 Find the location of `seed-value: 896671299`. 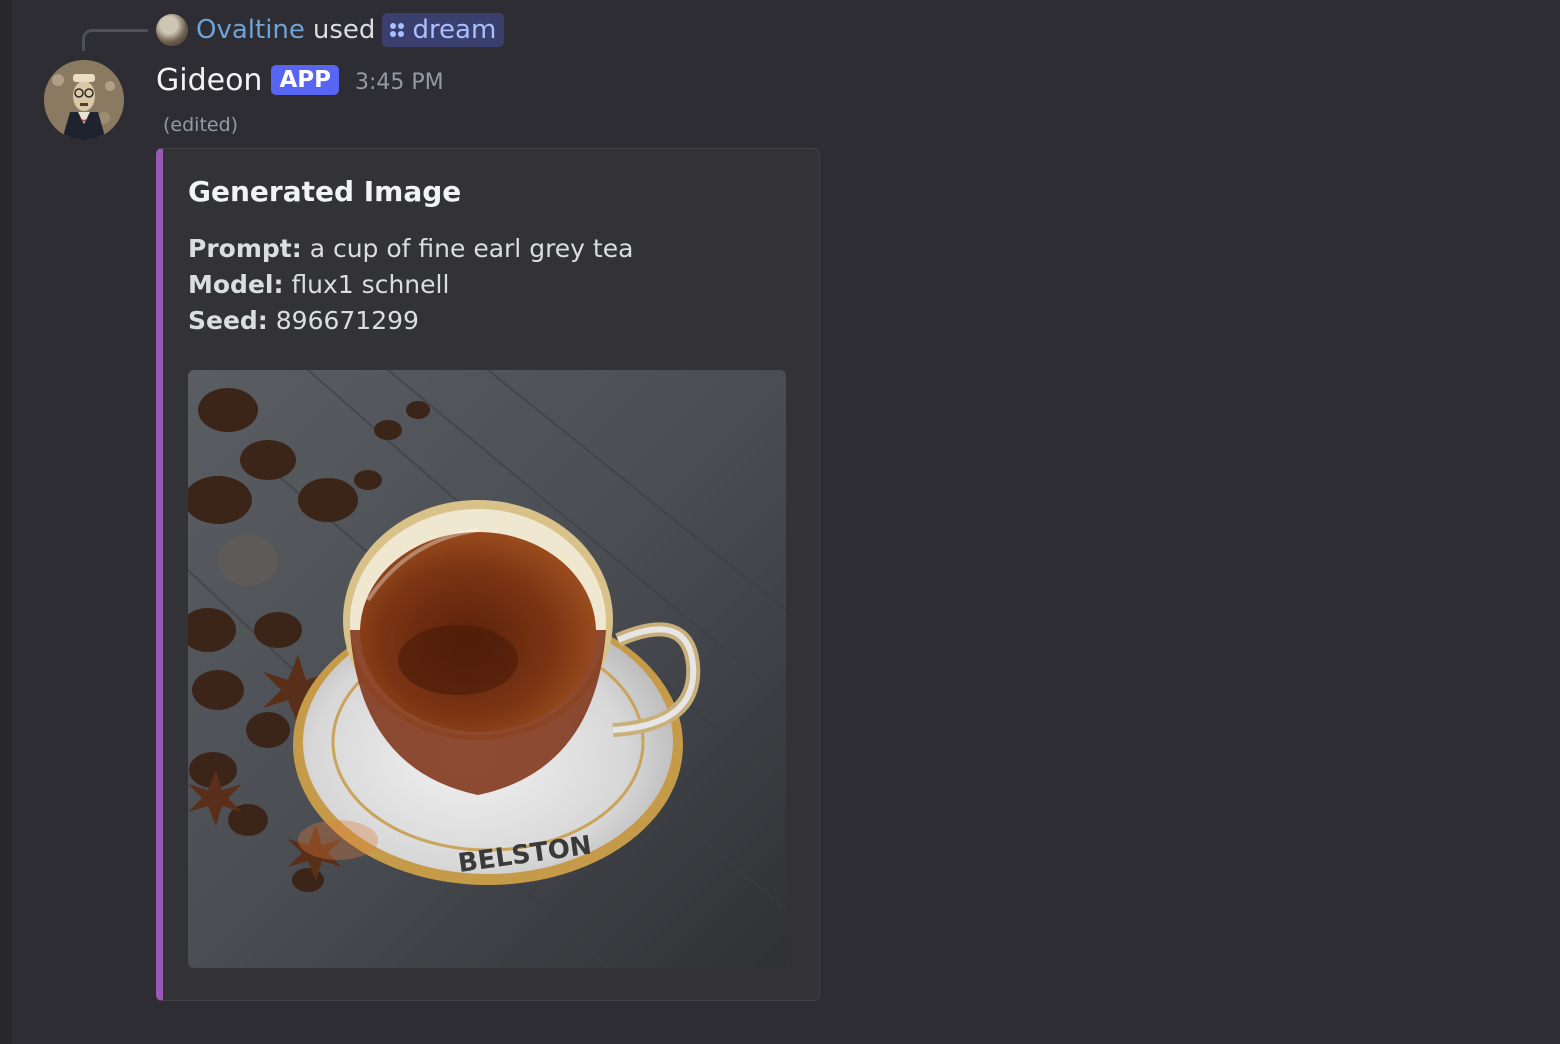

seed-value: 896671299 is located at coordinates (347, 320).